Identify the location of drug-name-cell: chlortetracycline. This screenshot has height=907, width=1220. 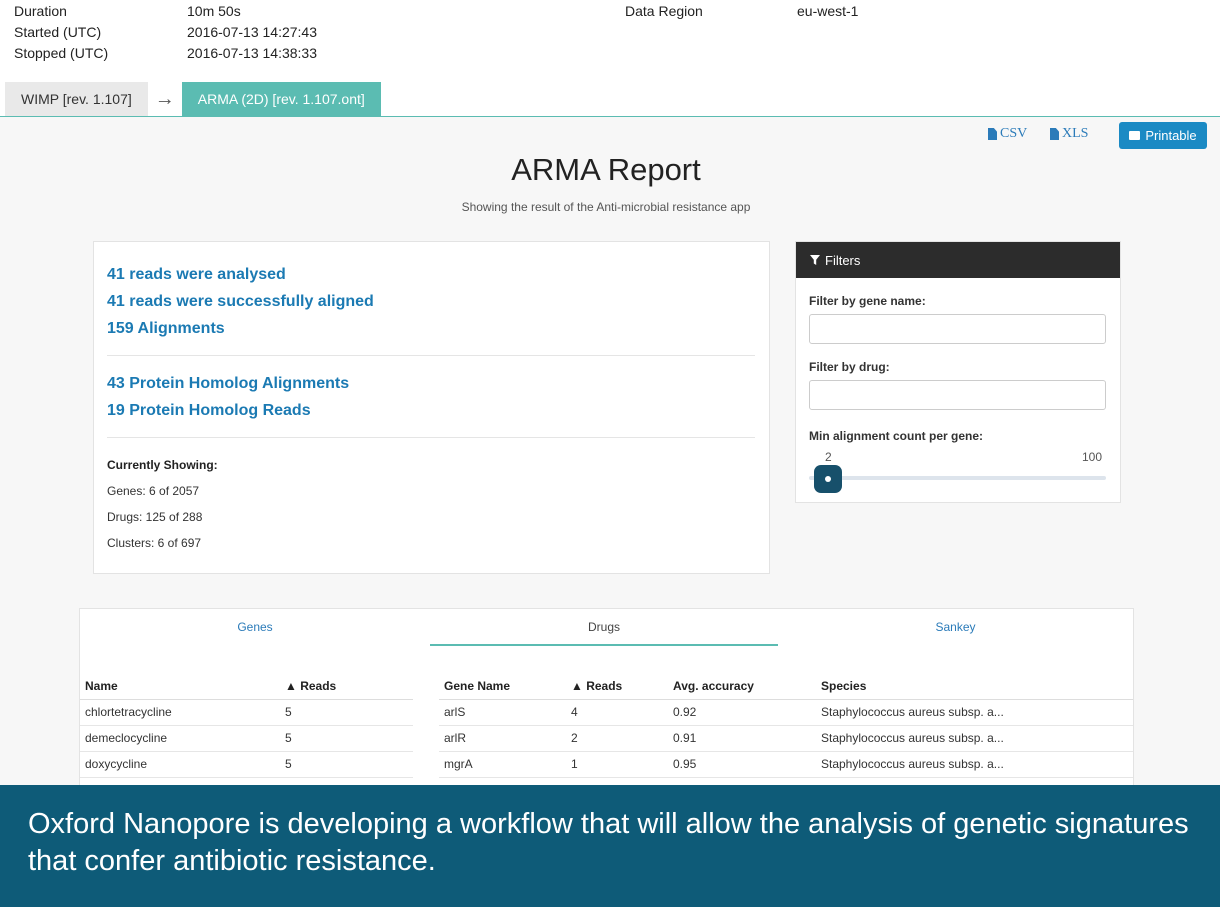
(180, 712).